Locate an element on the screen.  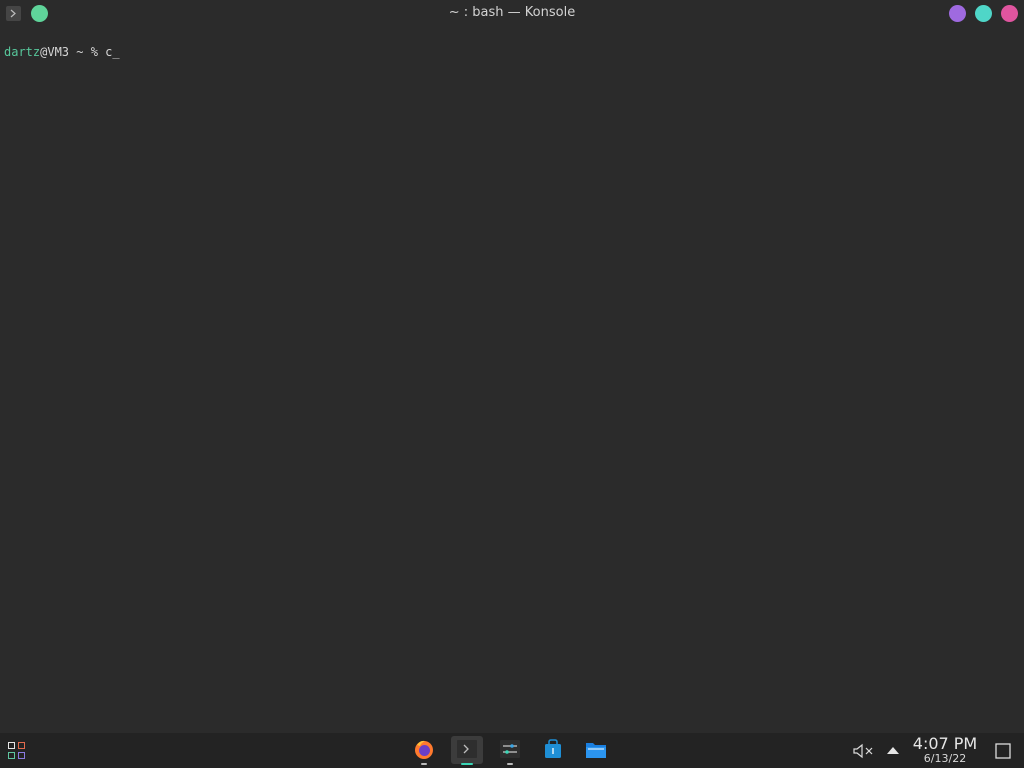
store-icon is located at coordinates (553, 748).